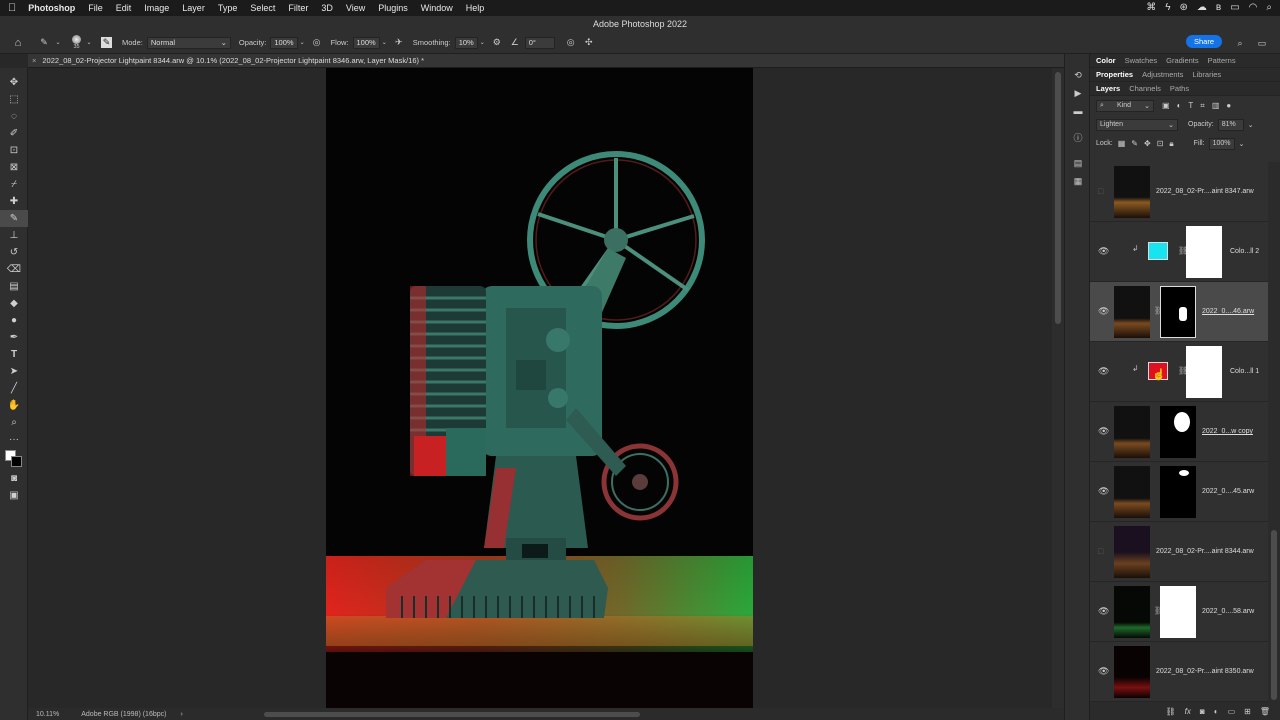 The width and height of the screenshot is (1280, 720). I want to click on layers-scrollbar, so click(1274, 432).